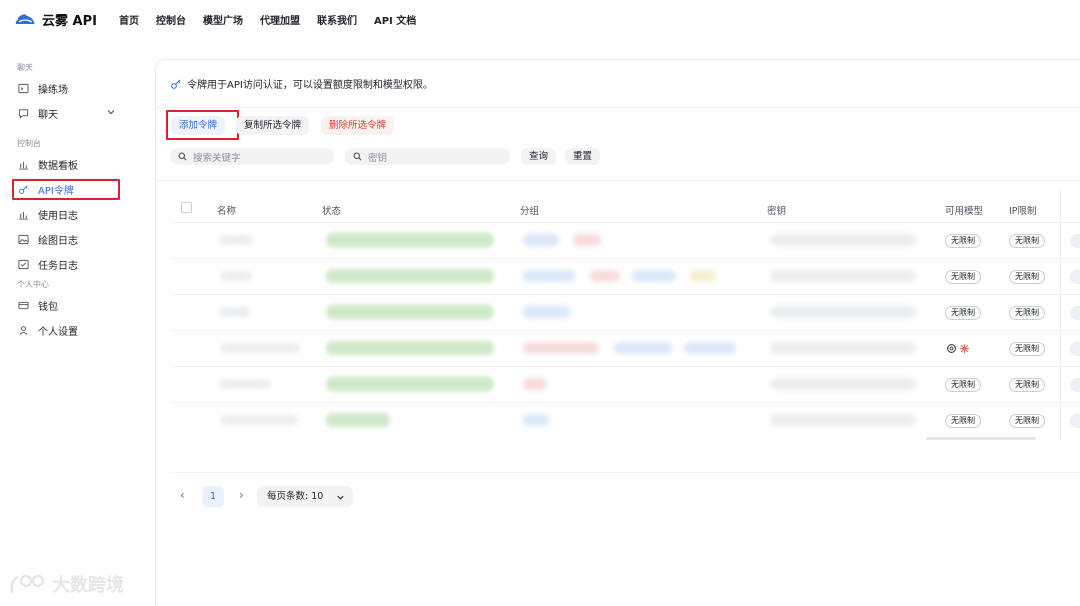 The width and height of the screenshot is (1080, 606). Describe the element at coordinates (951, 348) in the screenshot. I see `openai-icon` at that location.